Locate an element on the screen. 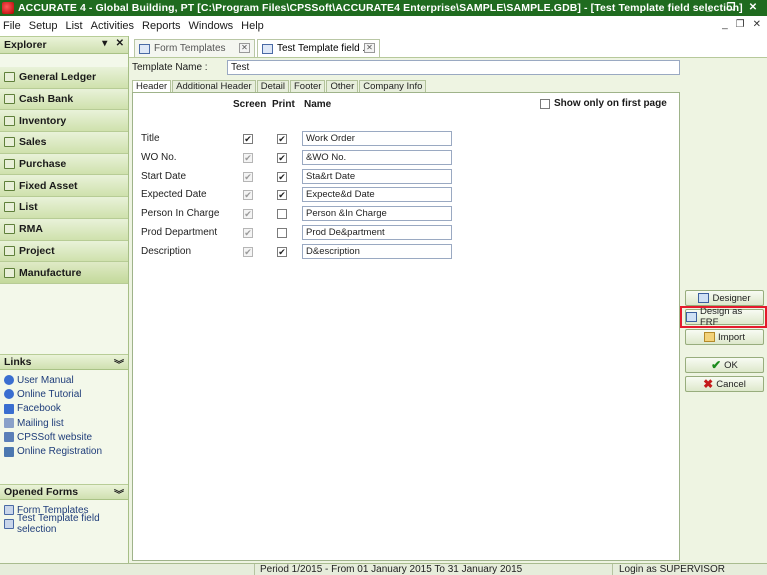 Image resolution: width=767 pixels, height=575 pixels. mdi-close-icon: ✕ is located at coordinates (757, 24).